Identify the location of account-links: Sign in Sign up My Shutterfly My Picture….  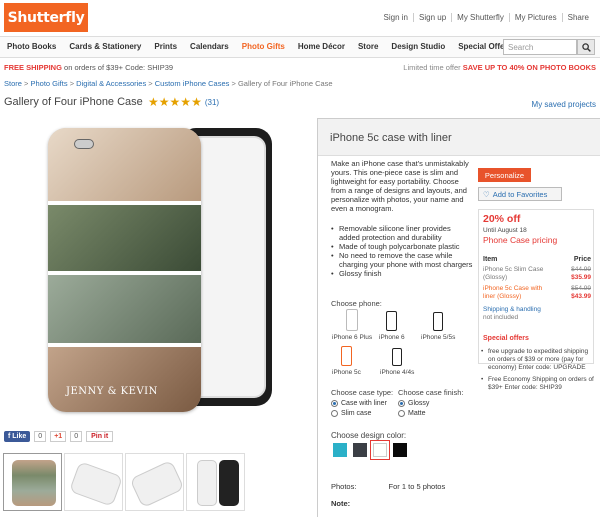
(486, 17).